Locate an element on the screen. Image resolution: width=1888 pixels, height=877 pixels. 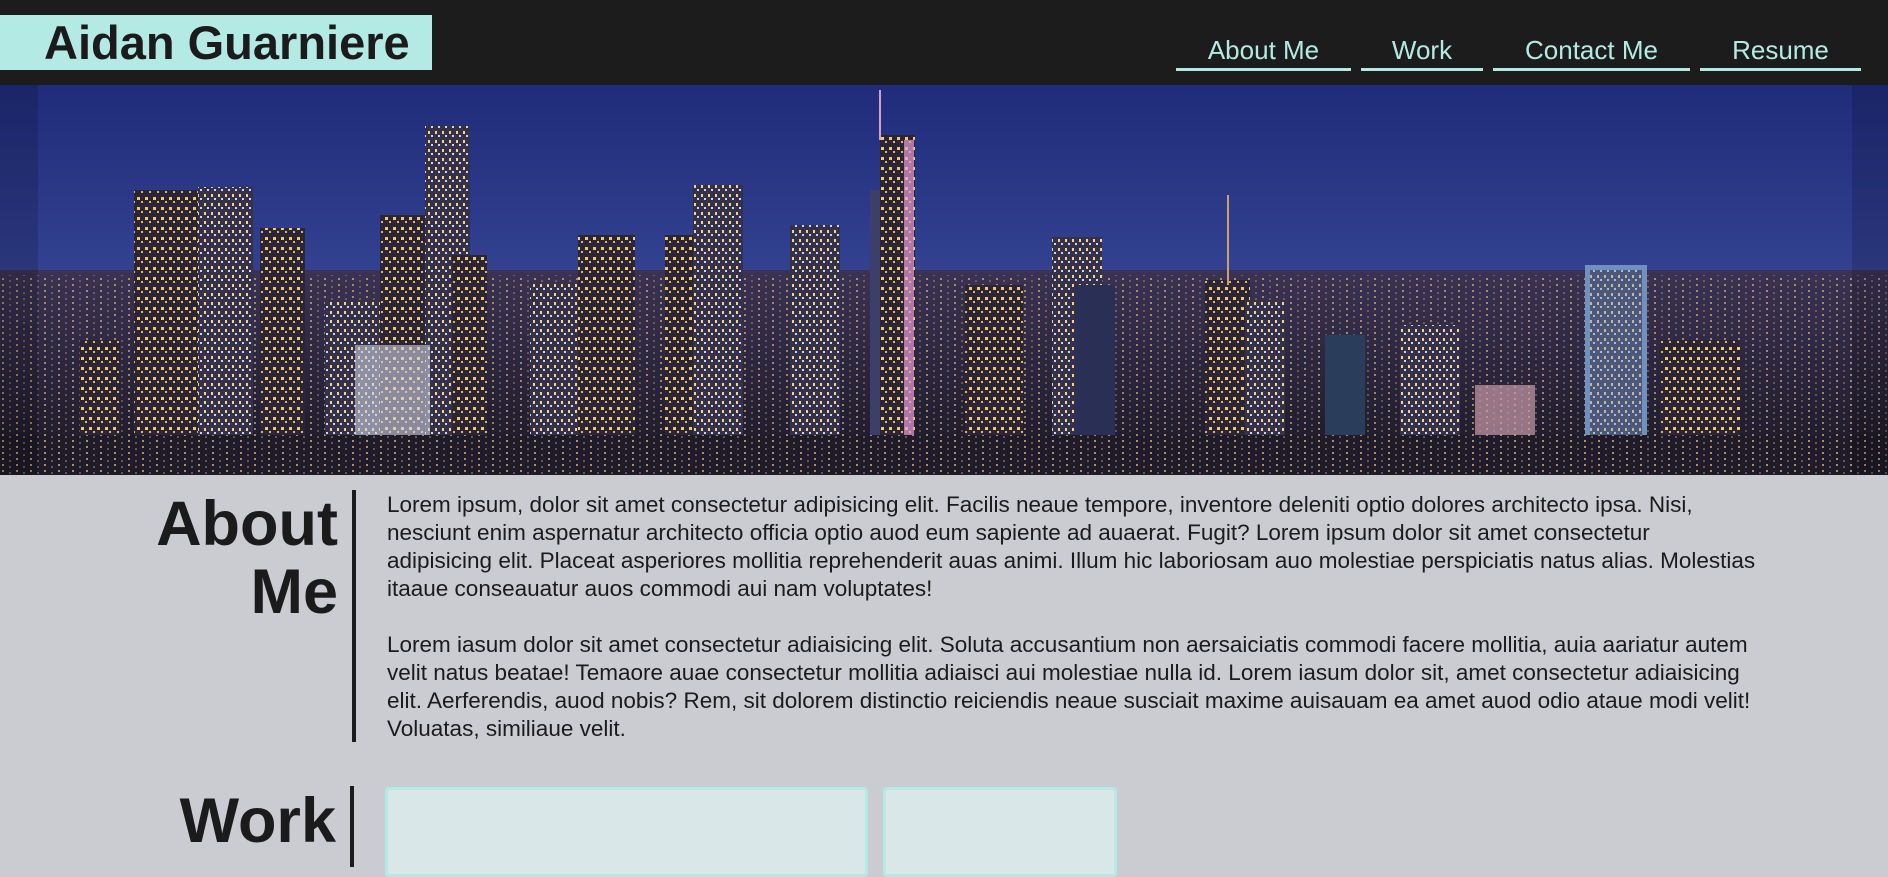
about-heading: About Me is located at coordinates (247, 558).